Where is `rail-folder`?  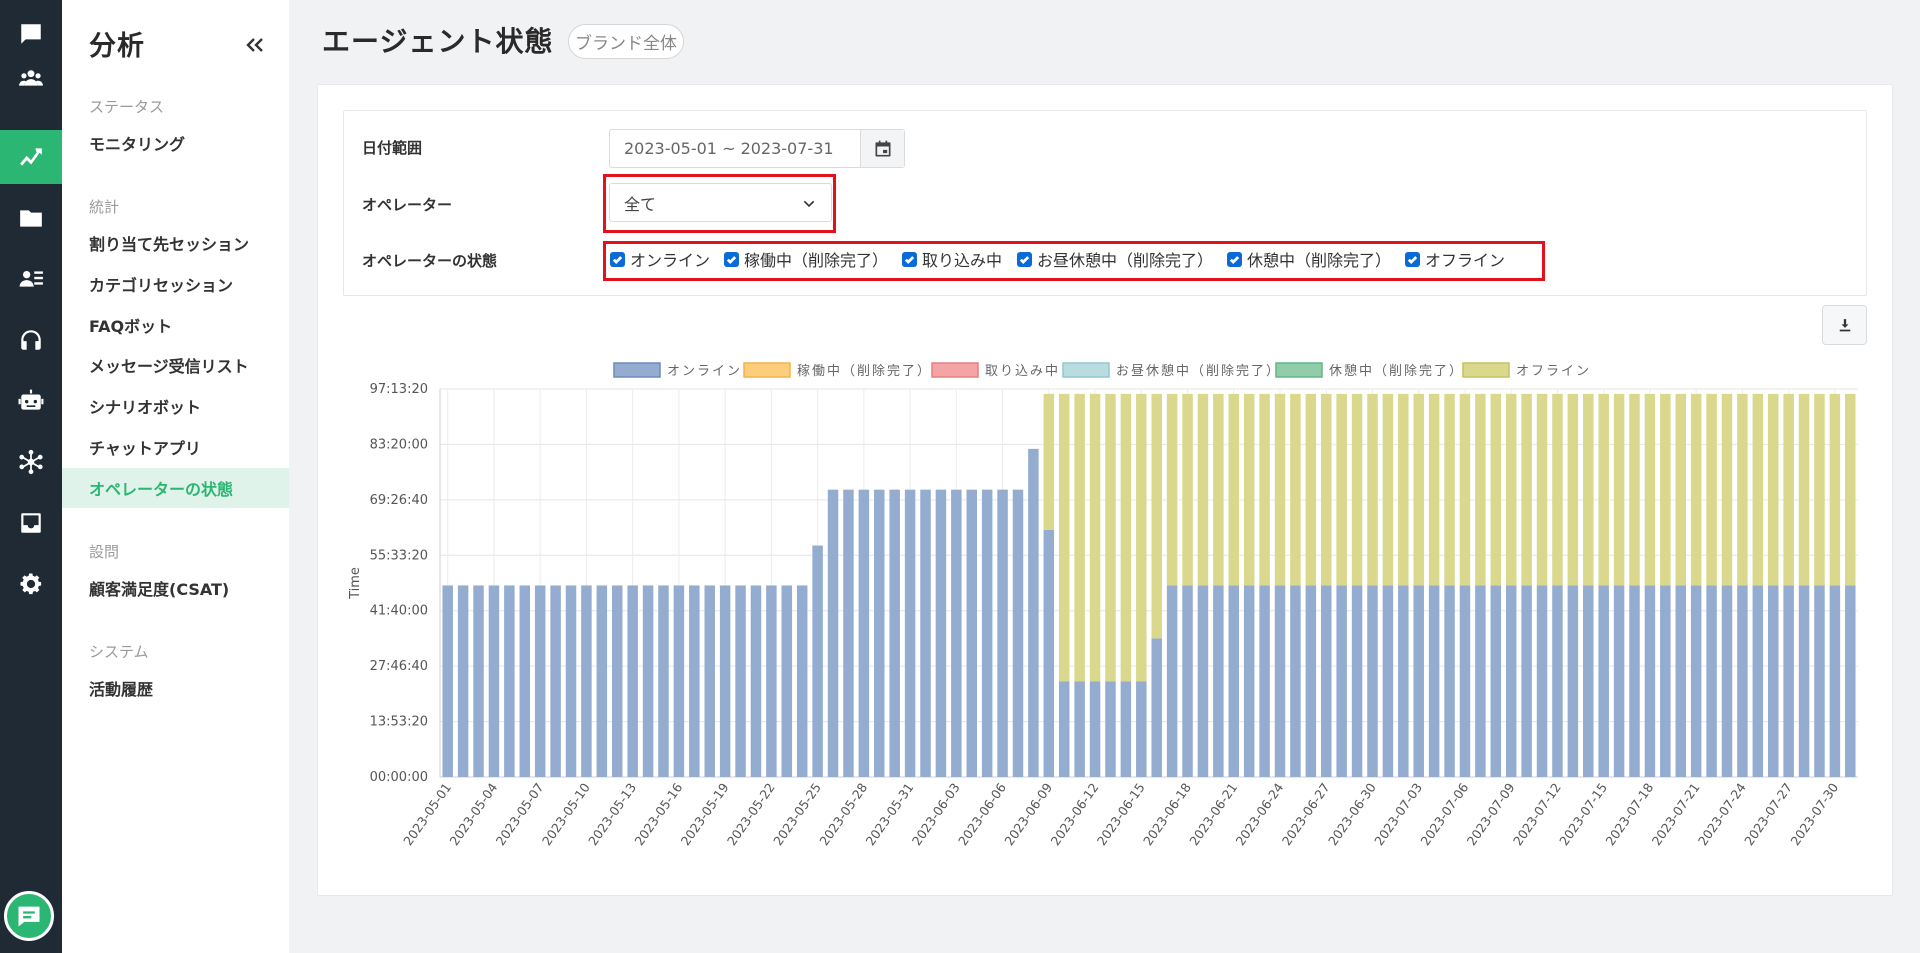 rail-folder is located at coordinates (31, 218).